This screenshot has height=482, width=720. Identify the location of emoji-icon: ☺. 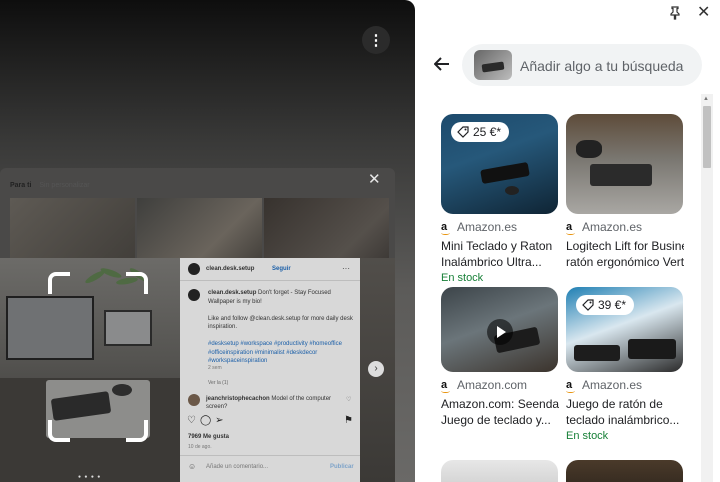
(192, 466).